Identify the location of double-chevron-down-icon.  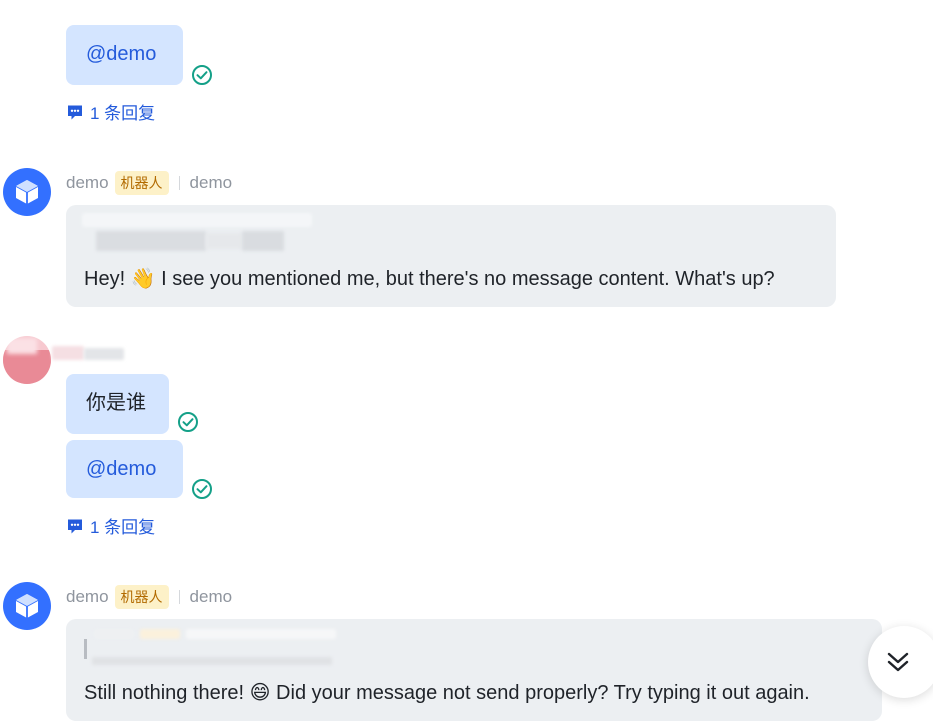
(898, 662).